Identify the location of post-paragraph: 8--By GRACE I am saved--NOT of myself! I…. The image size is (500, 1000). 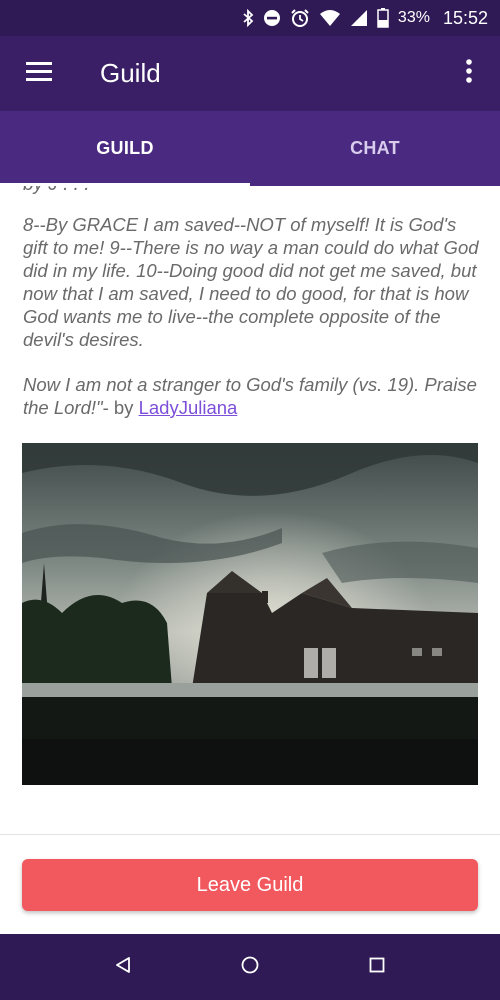
(251, 282).